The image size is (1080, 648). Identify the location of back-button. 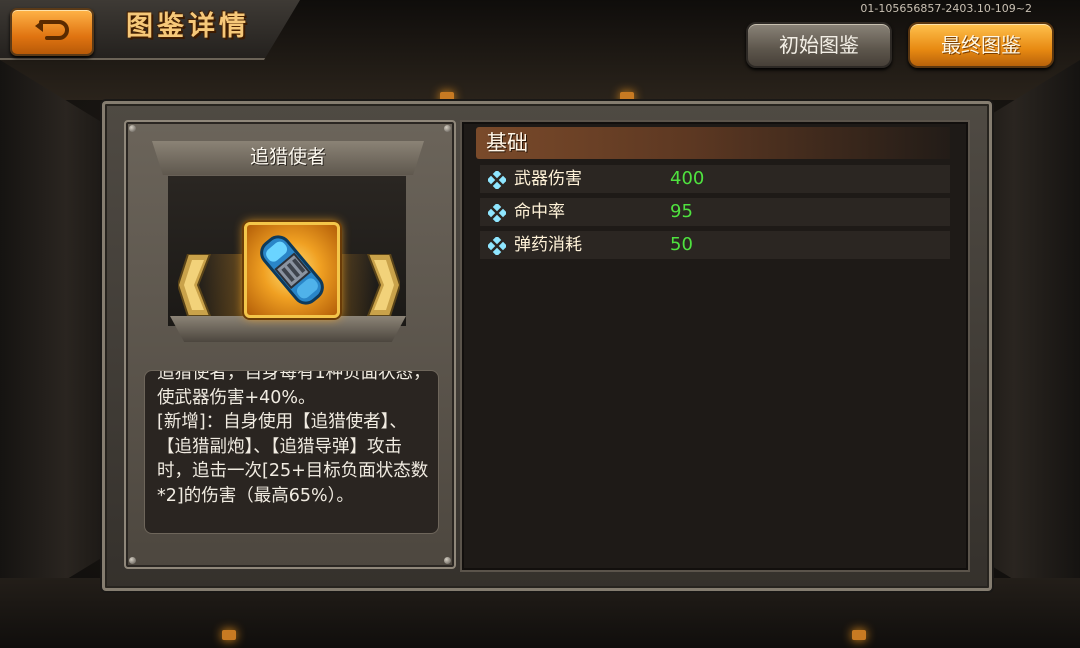
(52, 32).